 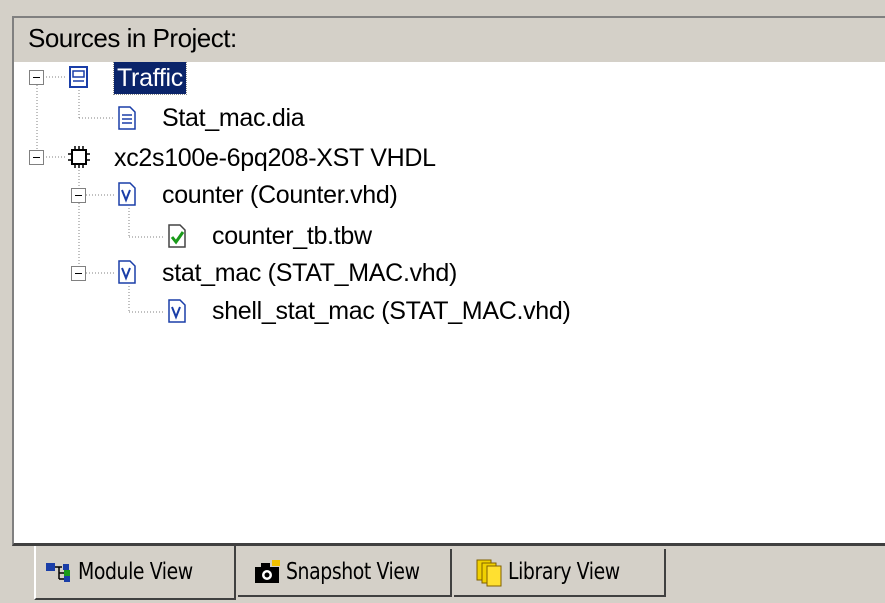 I want to click on expand-toggle-device, so click(x=36, y=157).